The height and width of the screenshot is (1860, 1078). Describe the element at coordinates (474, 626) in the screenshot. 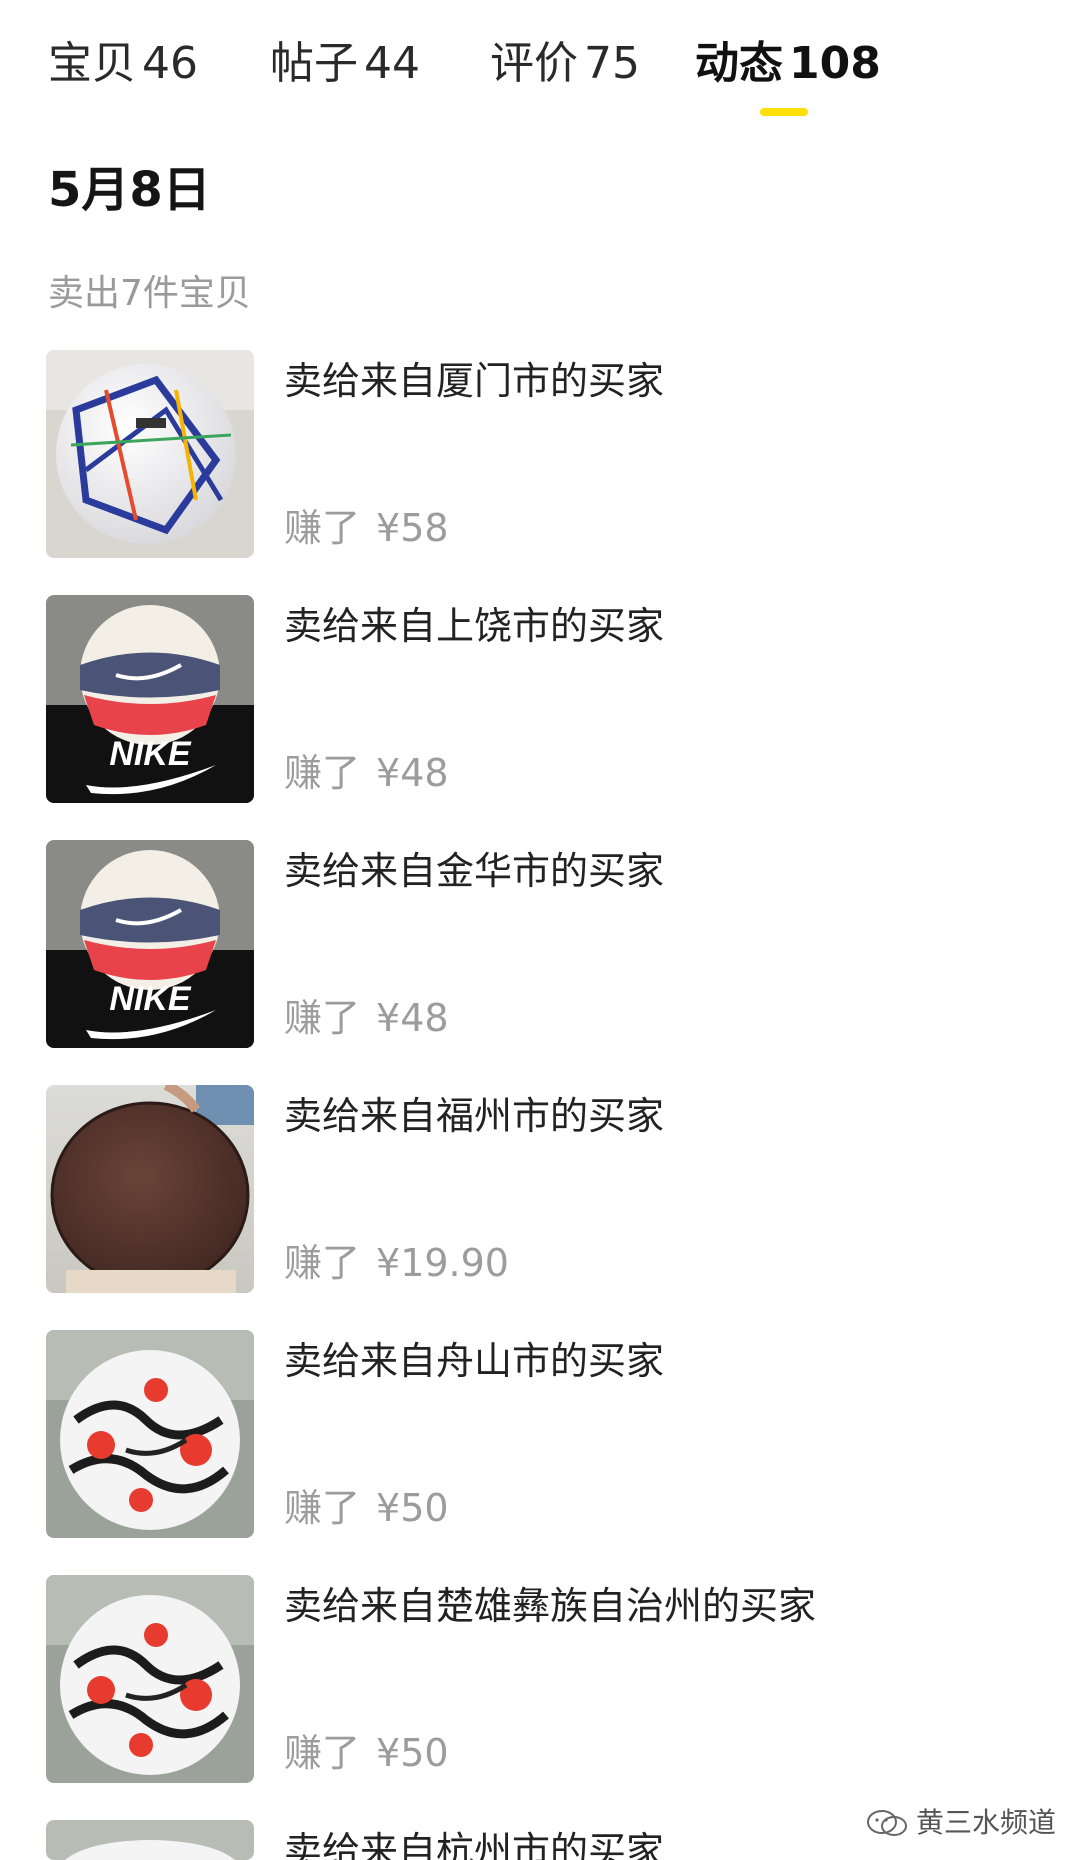

I see `buyer-title: 卖给来自上饶市的买家` at that location.